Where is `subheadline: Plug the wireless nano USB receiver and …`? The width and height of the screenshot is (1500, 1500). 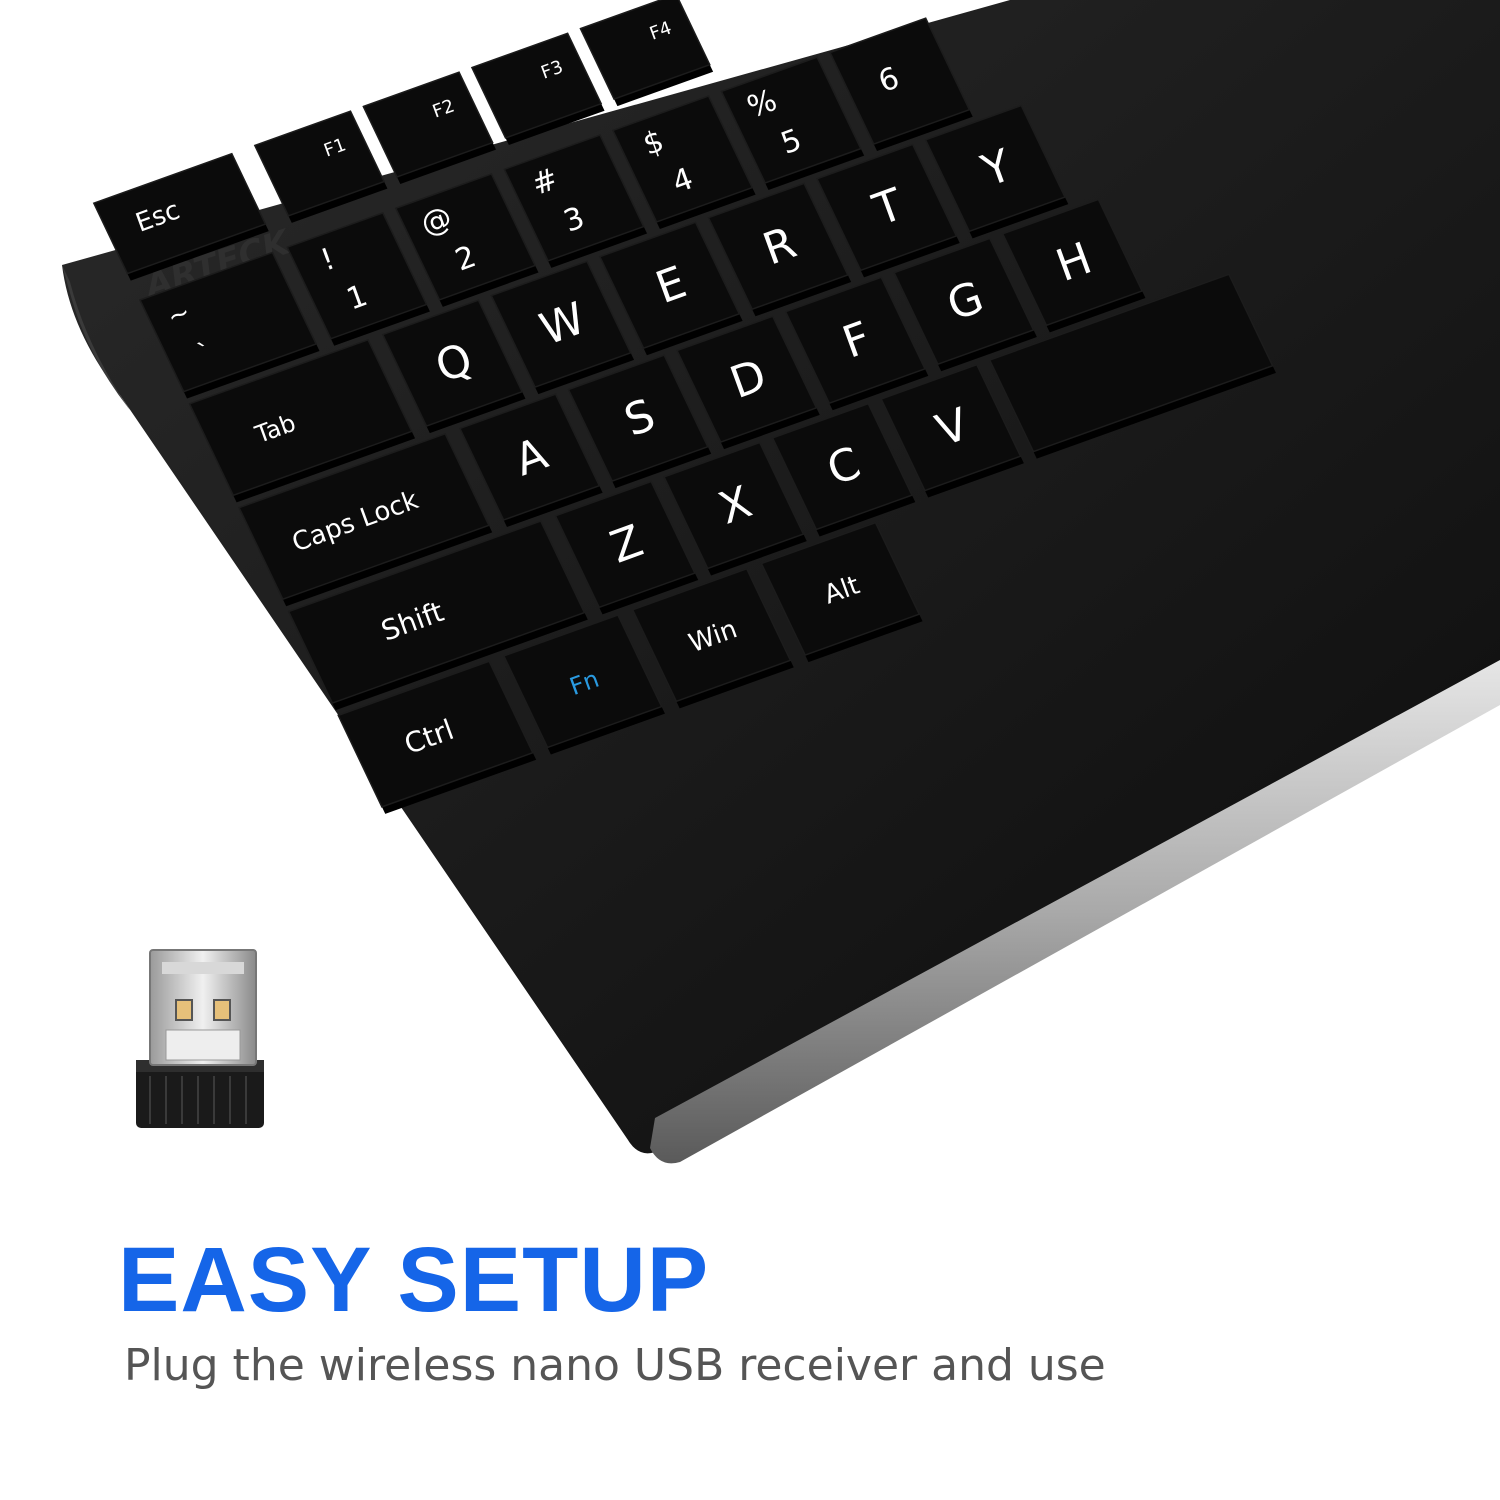 subheadline: Plug the wireless nano USB receiver and … is located at coordinates (615, 1365).